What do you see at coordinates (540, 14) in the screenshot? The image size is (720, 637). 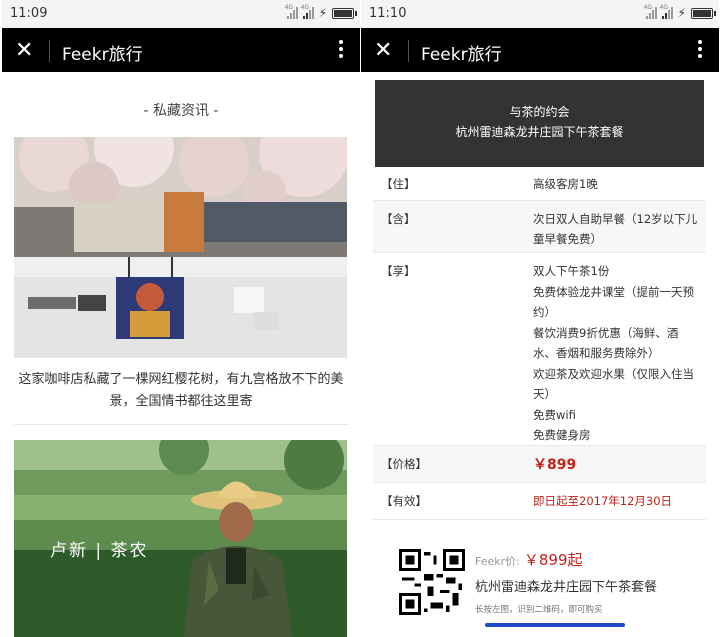 I see `status-bar: 11:10 4G 4G ⚡` at bounding box center [540, 14].